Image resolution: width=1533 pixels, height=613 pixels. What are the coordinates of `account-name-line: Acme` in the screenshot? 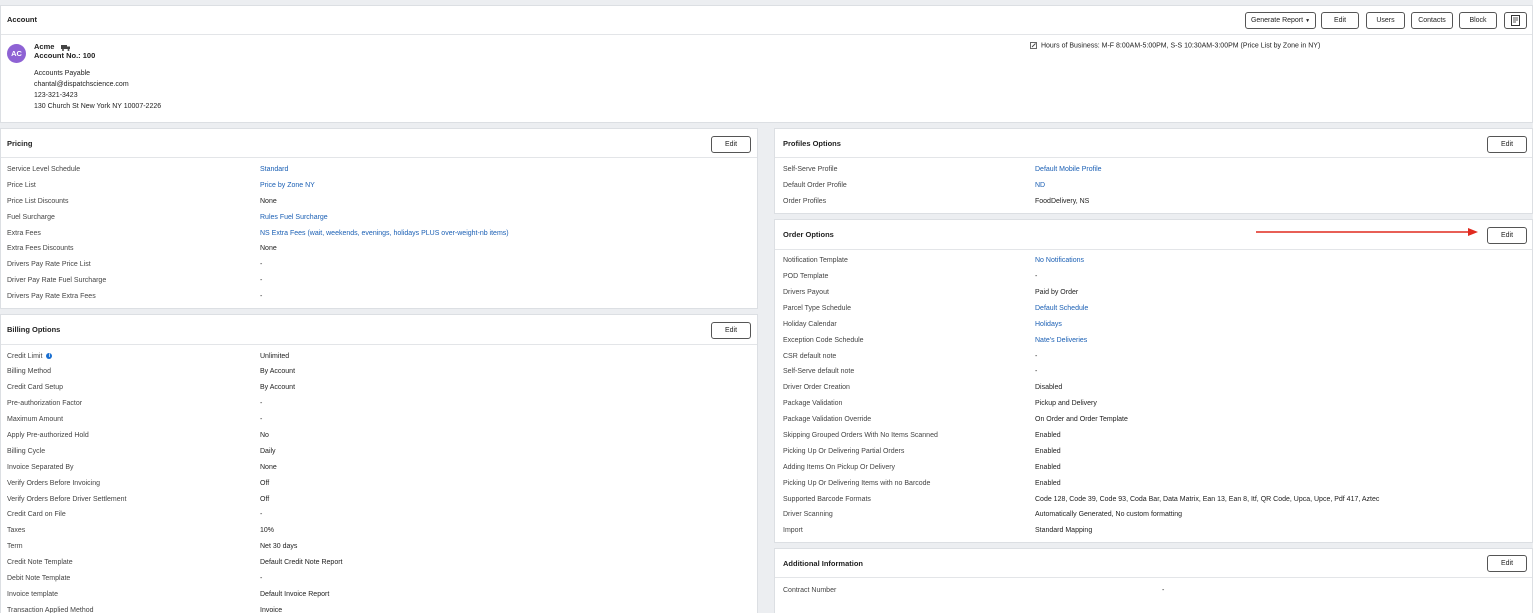 It's located at (52, 46).